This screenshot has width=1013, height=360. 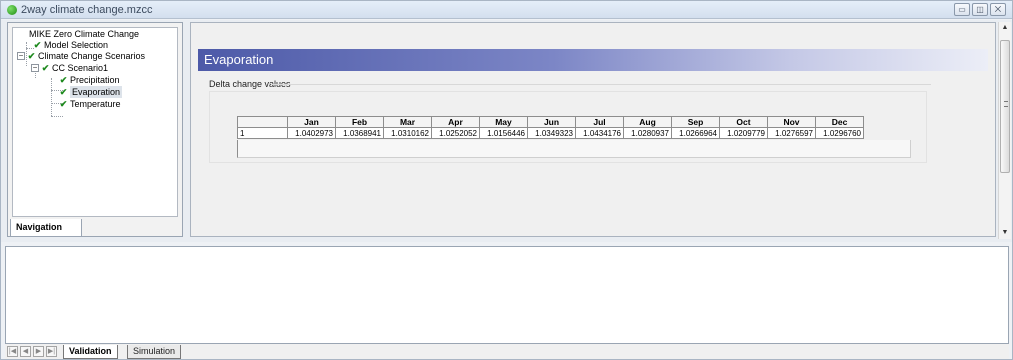 I want to click on scrollbar-thumb, so click(x=1005, y=106).